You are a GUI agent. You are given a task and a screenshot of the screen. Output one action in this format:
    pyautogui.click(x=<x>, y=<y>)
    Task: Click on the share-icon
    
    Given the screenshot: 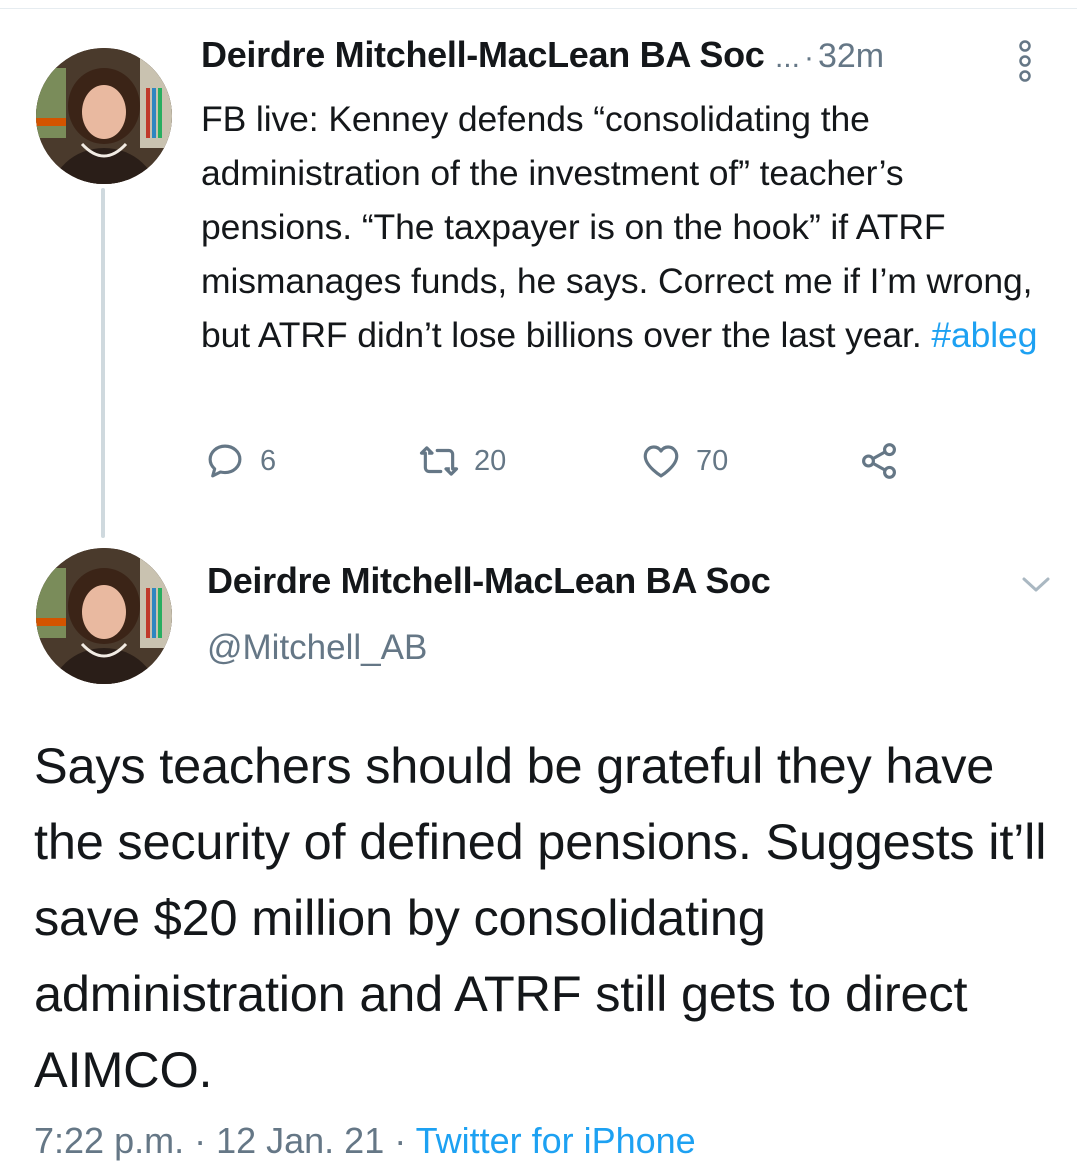 What is the action you would take?
    pyautogui.click(x=879, y=461)
    